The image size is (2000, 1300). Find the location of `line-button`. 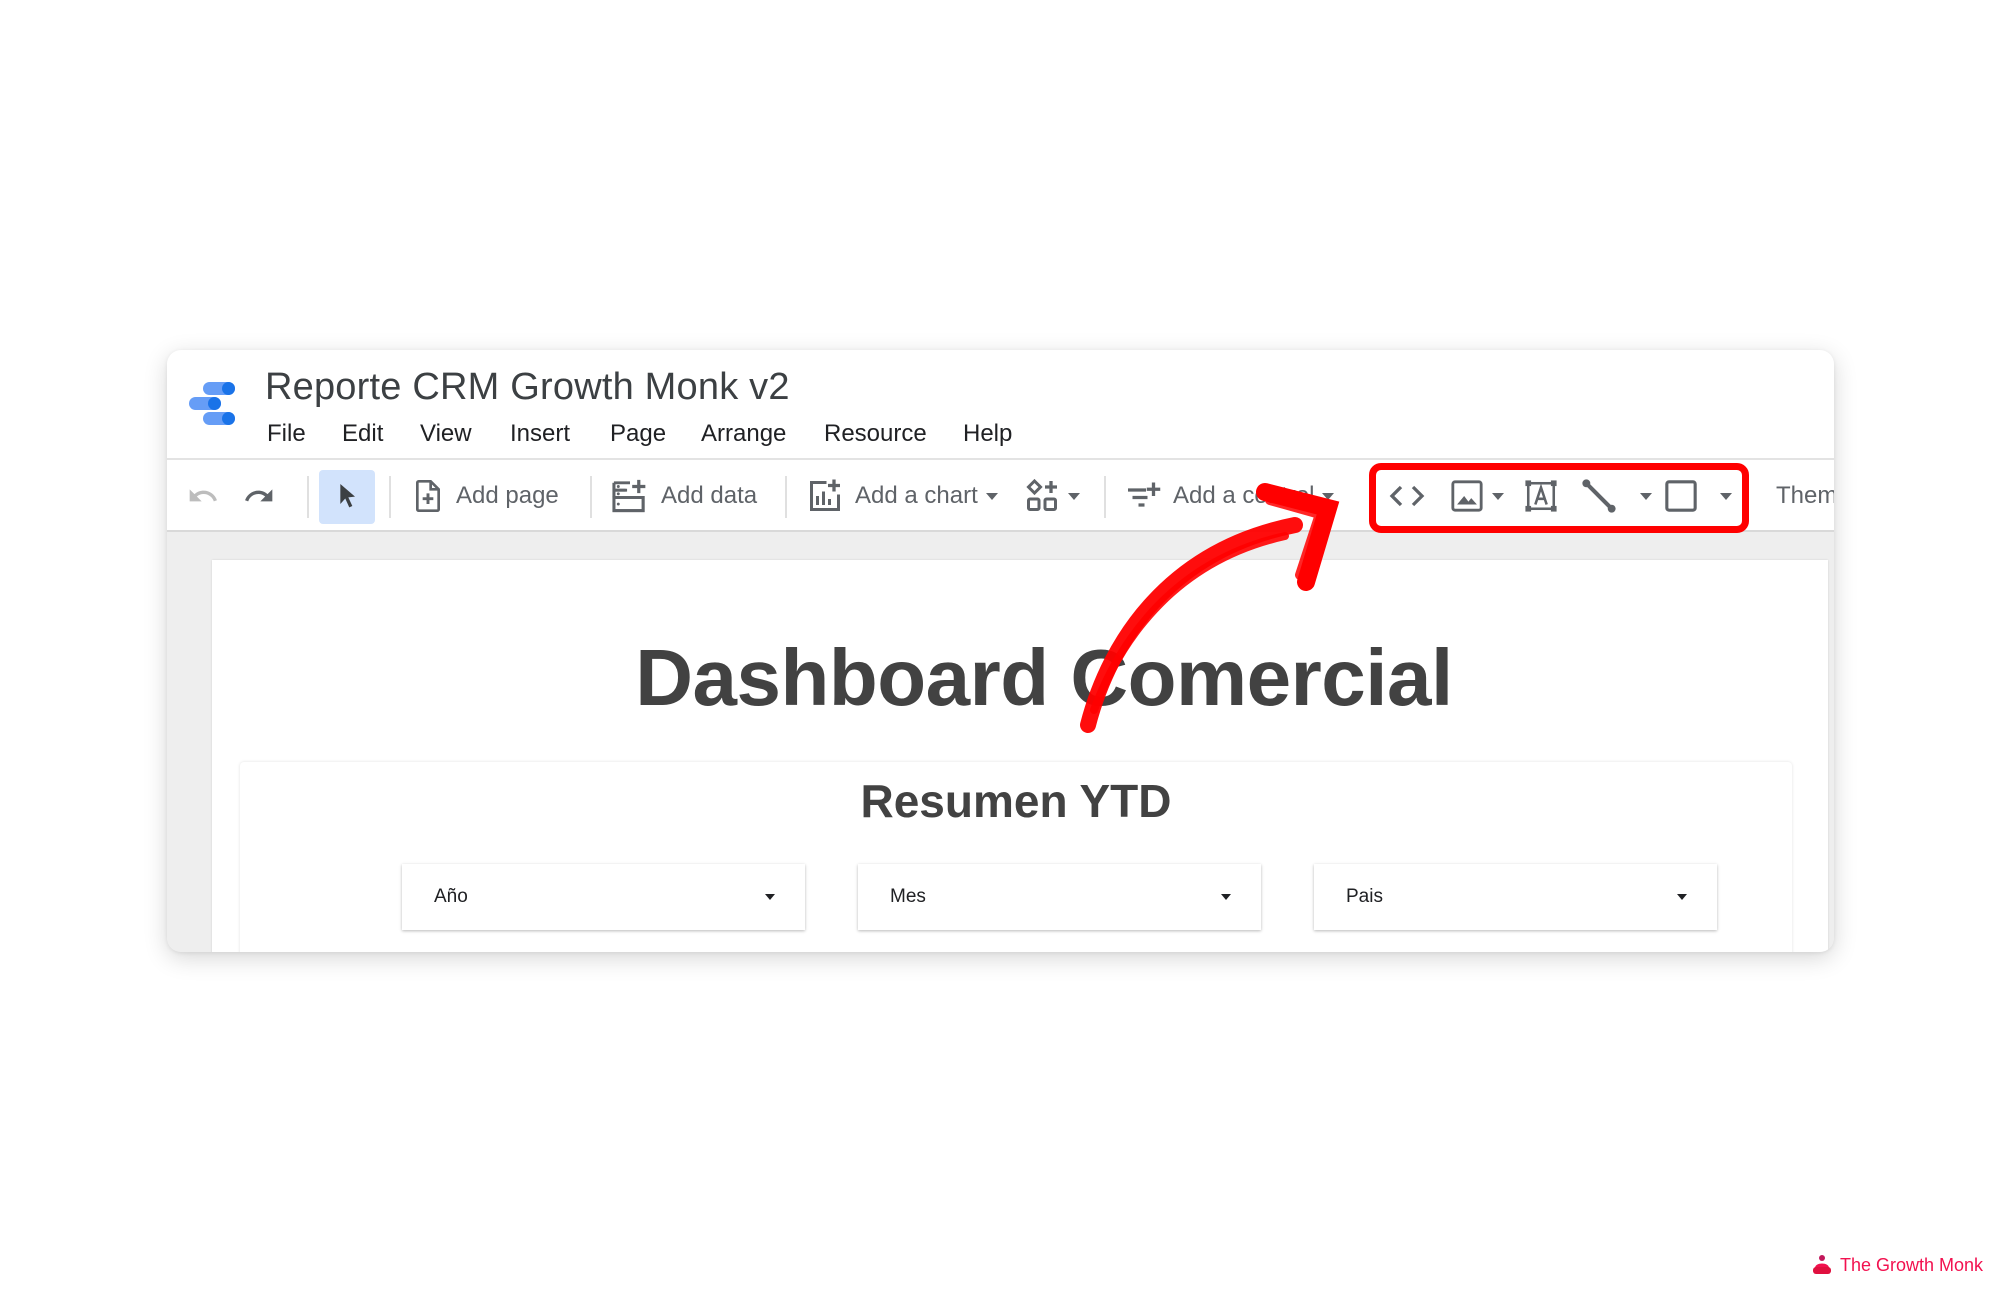

line-button is located at coordinates (1616, 496).